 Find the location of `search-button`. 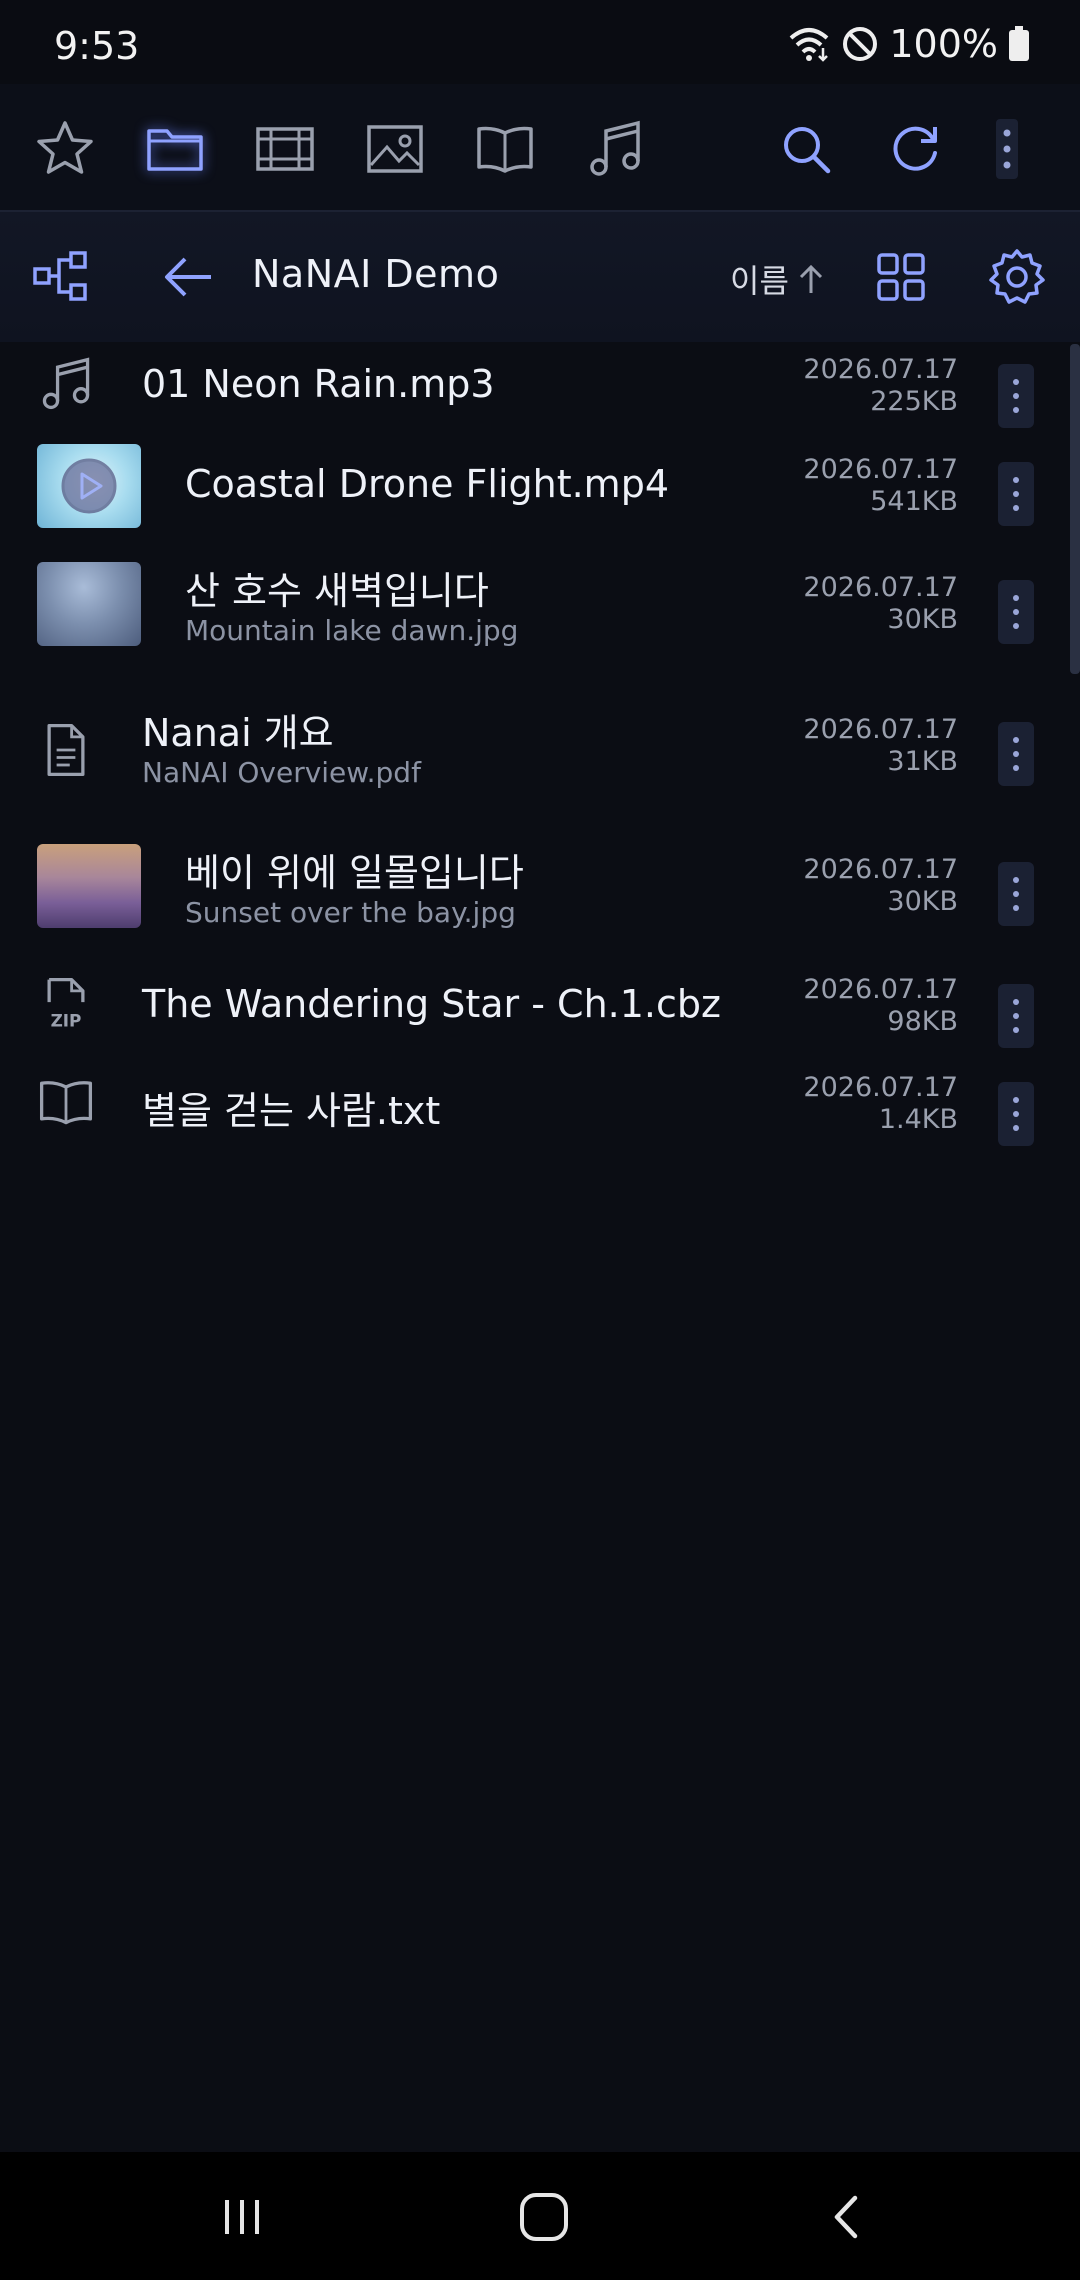

search-button is located at coordinates (806, 149).